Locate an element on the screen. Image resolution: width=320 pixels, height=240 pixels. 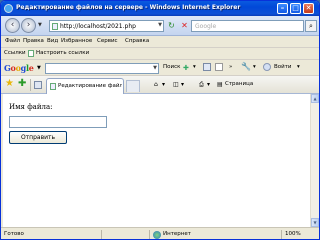
menu-item-file: Файл is located at coordinates (12, 41).